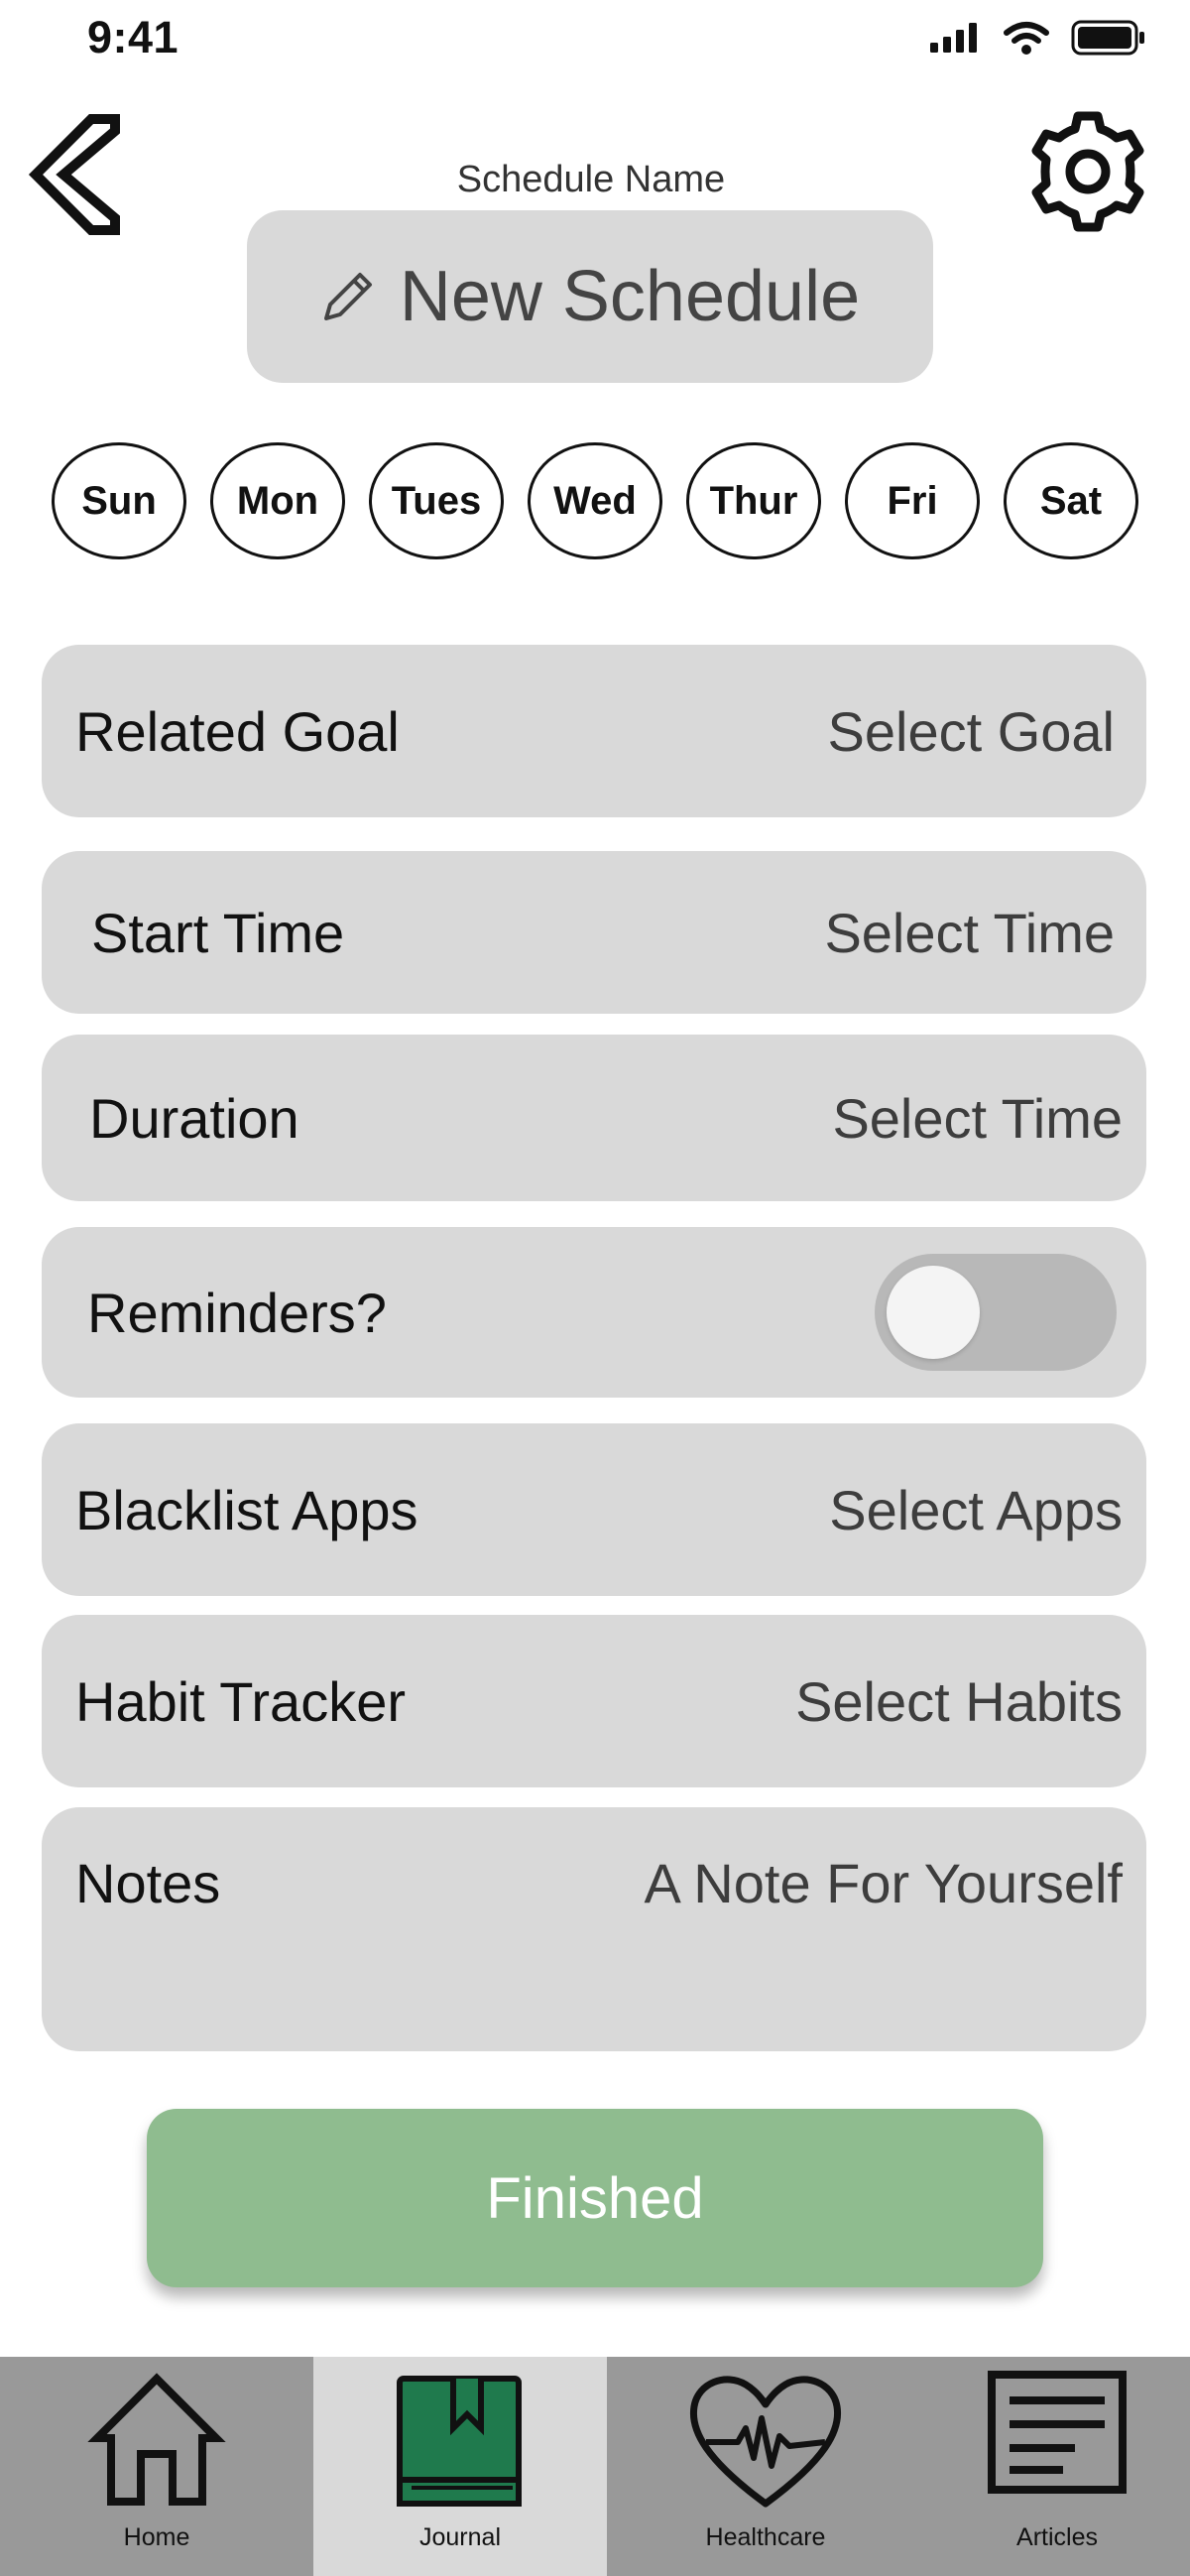 This screenshot has height=2576, width=1190. Describe the element at coordinates (1057, 2537) in the screenshot. I see `tab-articles-label: Articles` at that location.